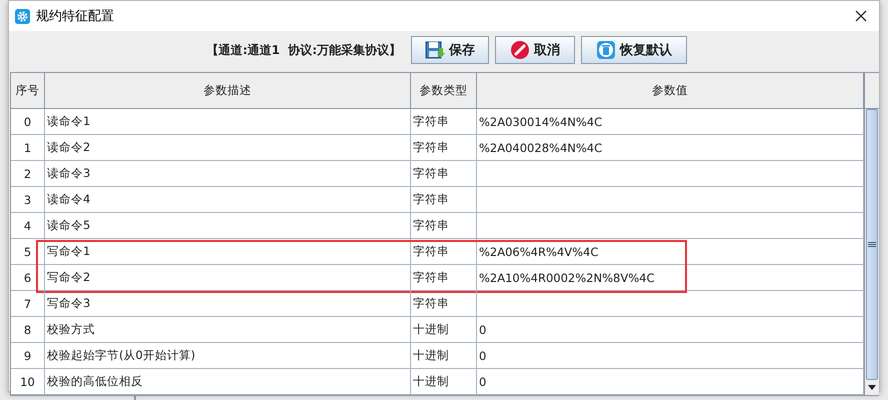  I want to click on cancel-button: 取消, so click(535, 50).